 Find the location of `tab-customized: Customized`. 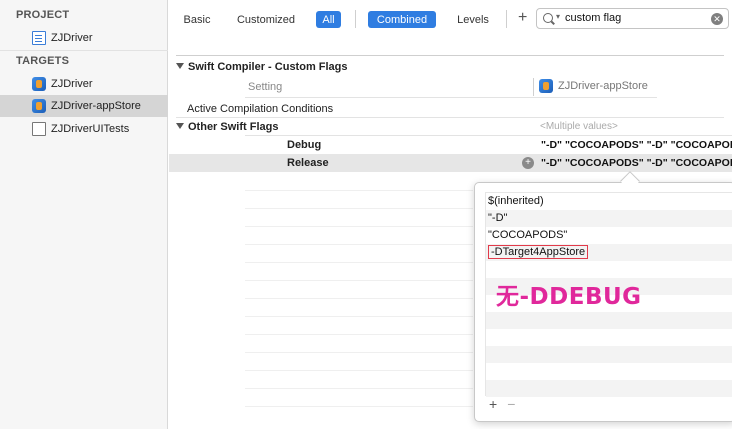

tab-customized: Customized is located at coordinates (266, 19).